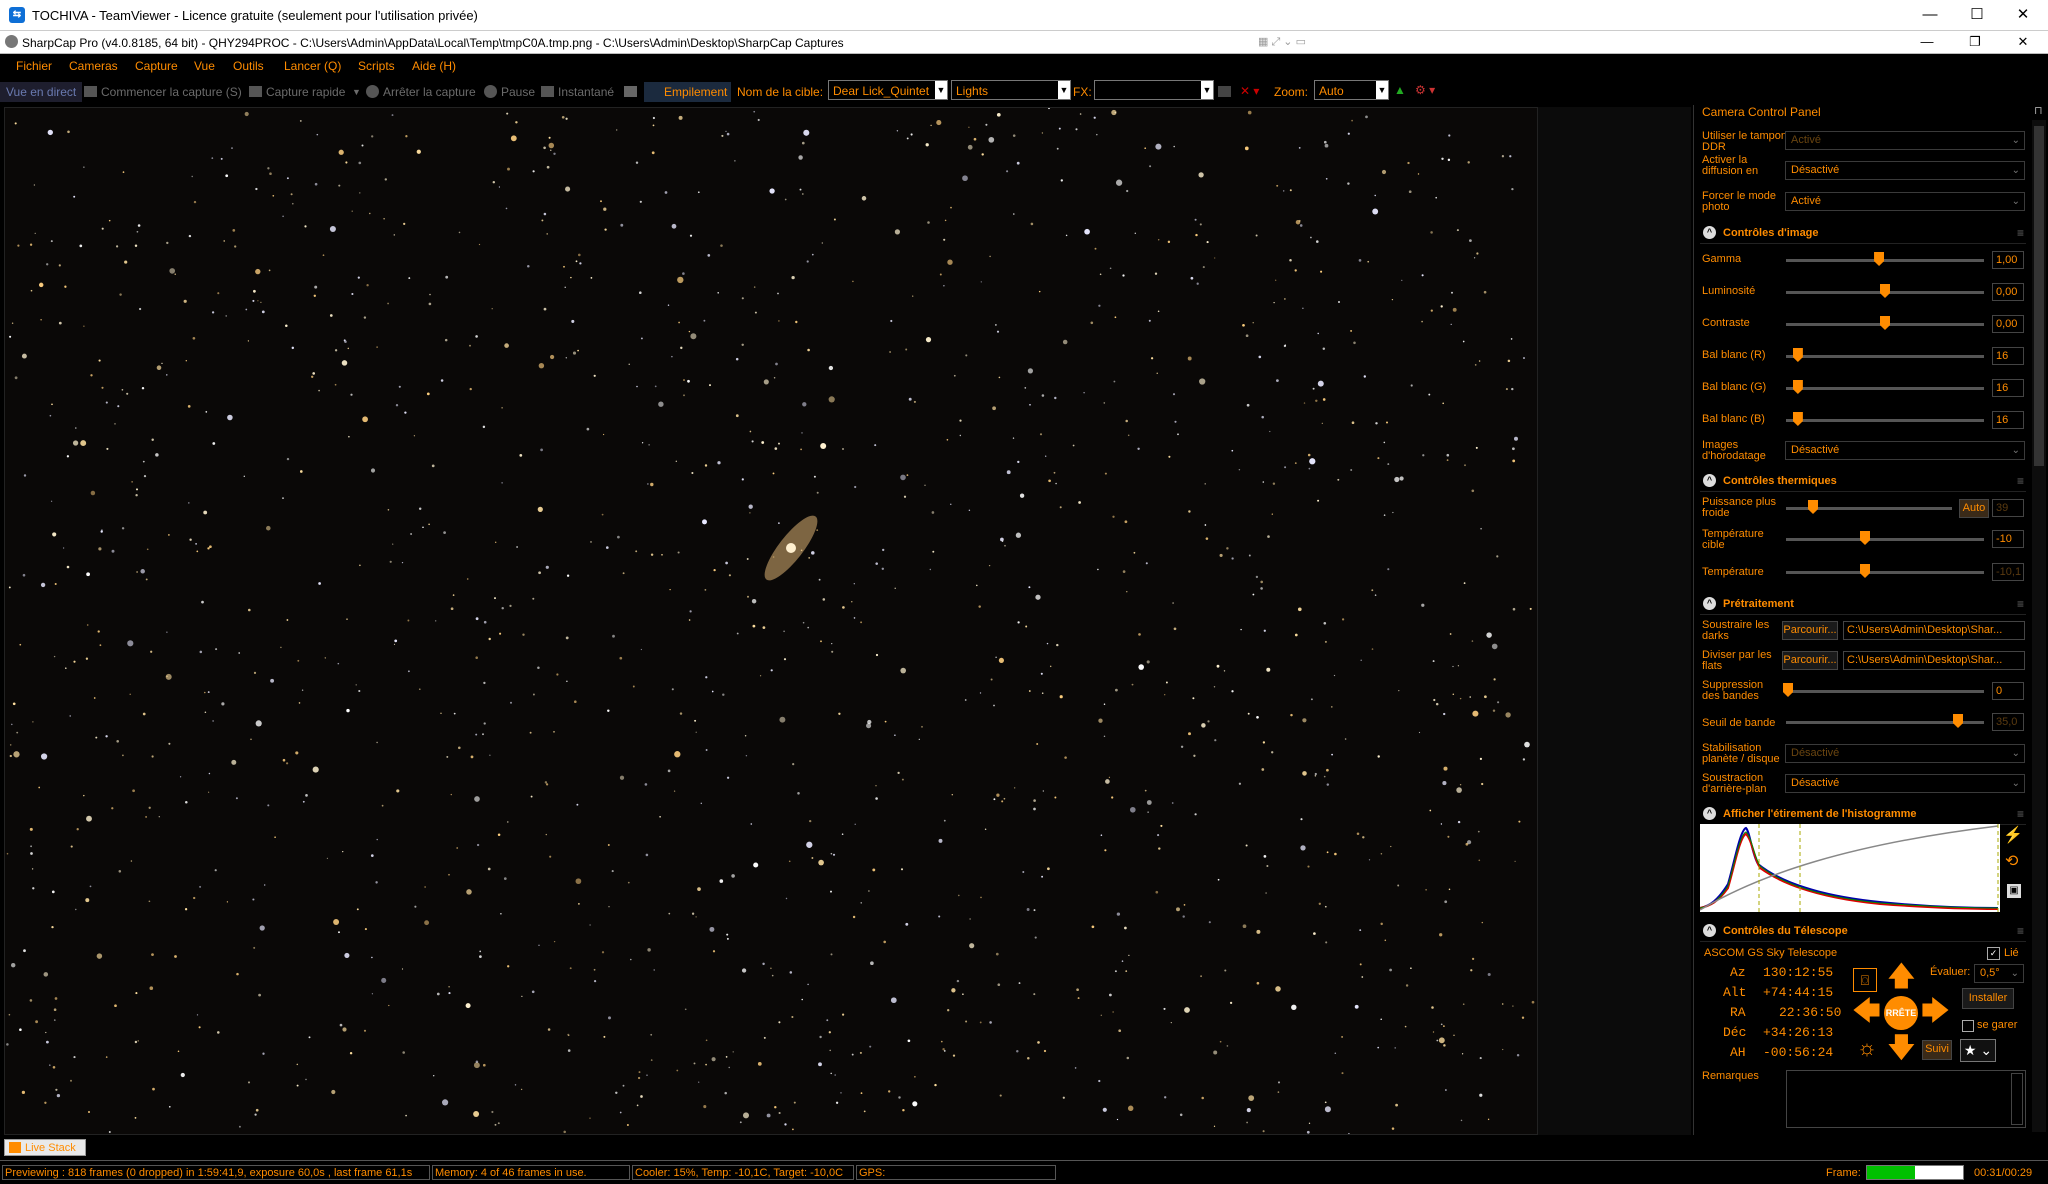  What do you see at coordinates (376, 66) in the screenshot?
I see `menu-scripts: Scripts` at bounding box center [376, 66].